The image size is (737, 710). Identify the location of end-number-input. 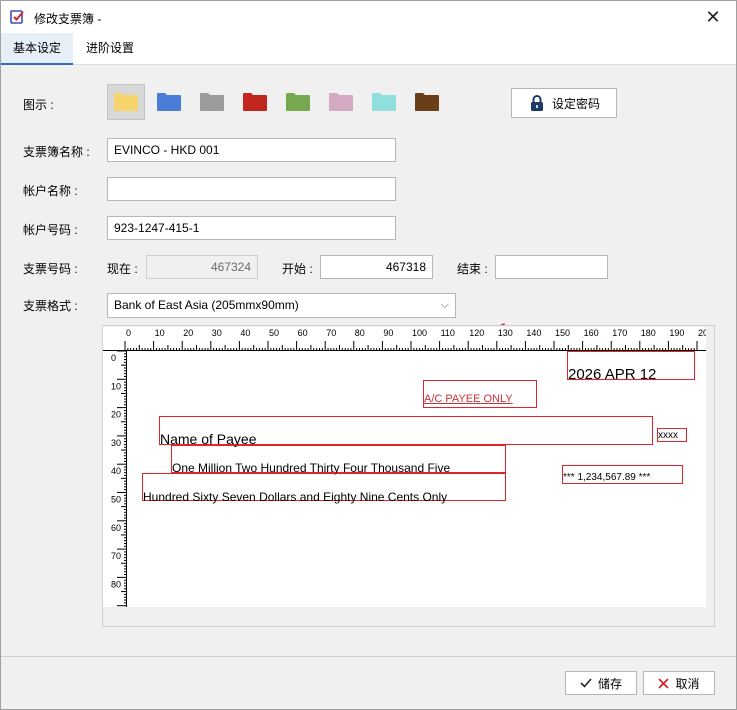
(551, 267).